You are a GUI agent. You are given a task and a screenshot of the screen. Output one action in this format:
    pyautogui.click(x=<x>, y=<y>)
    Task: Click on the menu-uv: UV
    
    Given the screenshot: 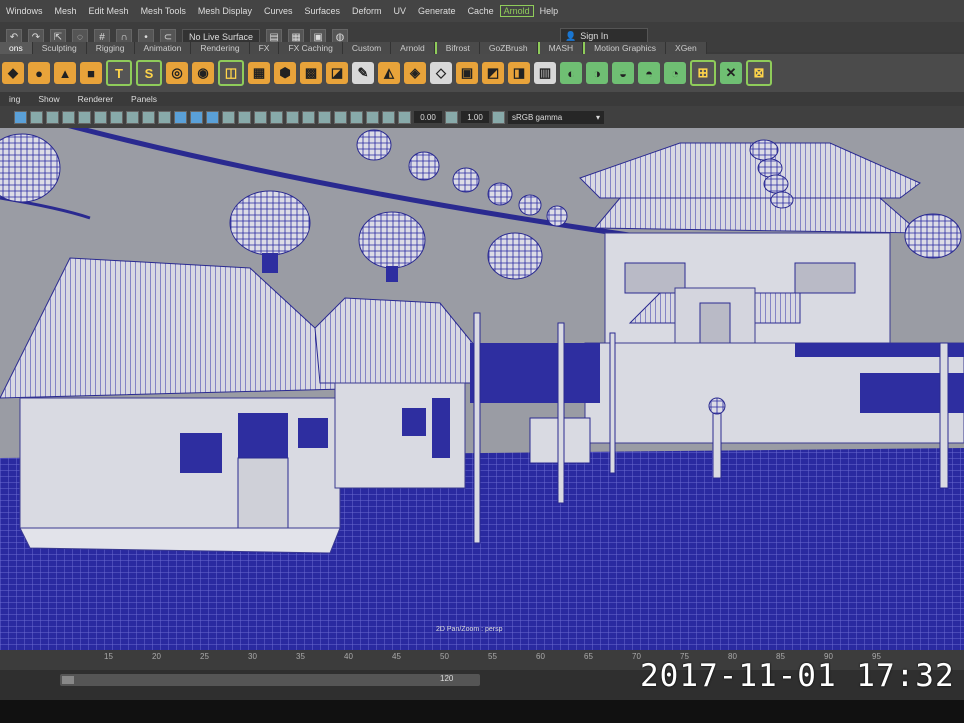 What is the action you would take?
    pyautogui.click(x=400, y=11)
    